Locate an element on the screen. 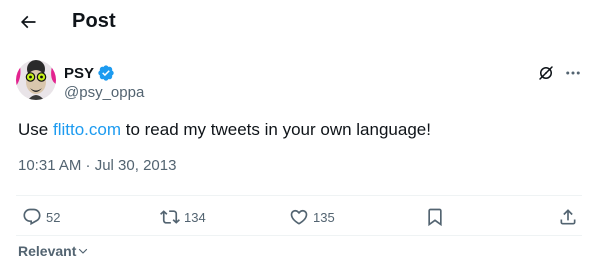  author-name-row: PSY is located at coordinates (89, 73).